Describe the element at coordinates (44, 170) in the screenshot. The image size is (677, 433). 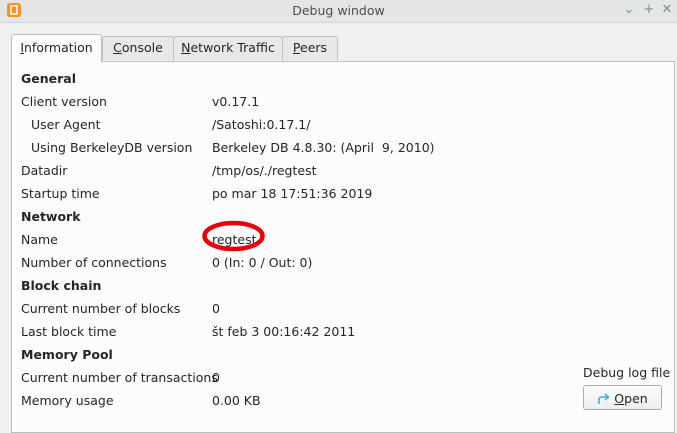
I see `datadir-label: Datadir` at that location.